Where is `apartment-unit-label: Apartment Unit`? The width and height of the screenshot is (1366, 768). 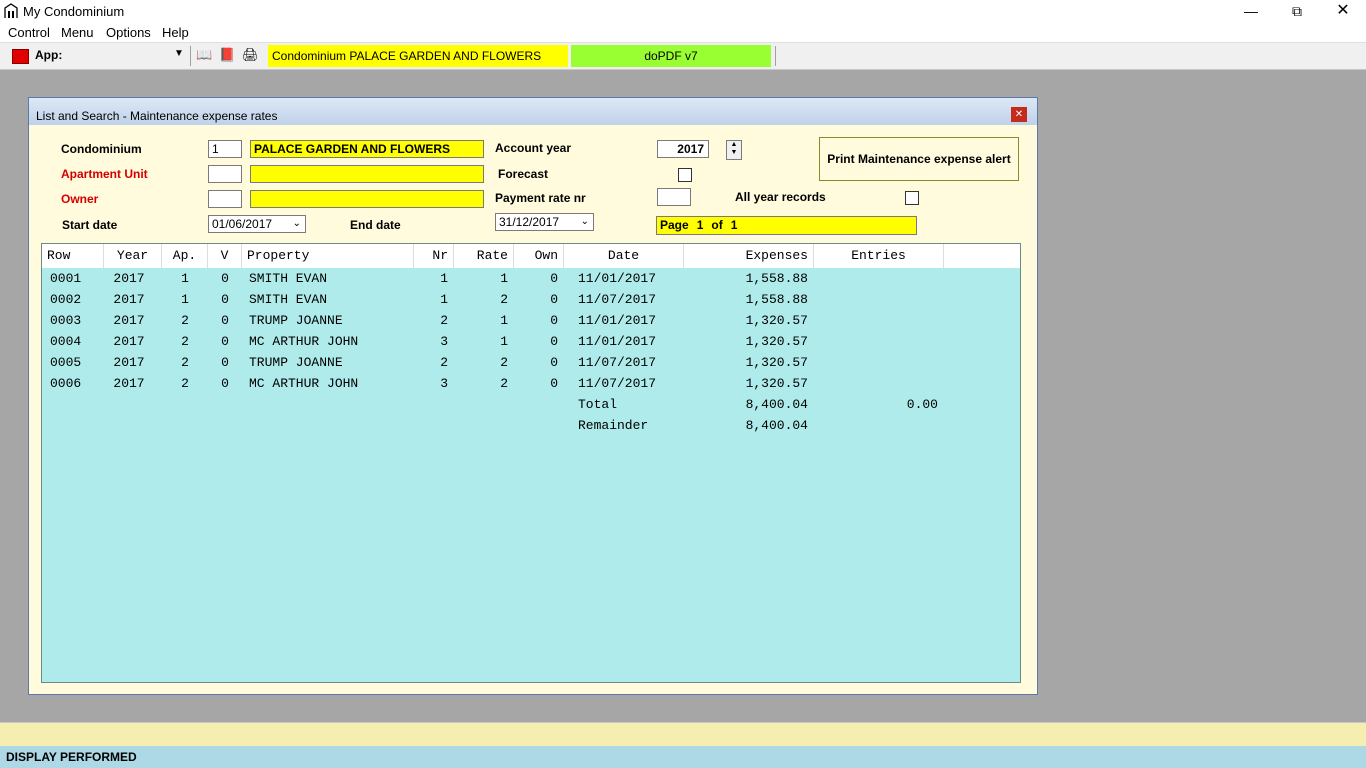 apartment-unit-label: Apartment Unit is located at coordinates (104, 174).